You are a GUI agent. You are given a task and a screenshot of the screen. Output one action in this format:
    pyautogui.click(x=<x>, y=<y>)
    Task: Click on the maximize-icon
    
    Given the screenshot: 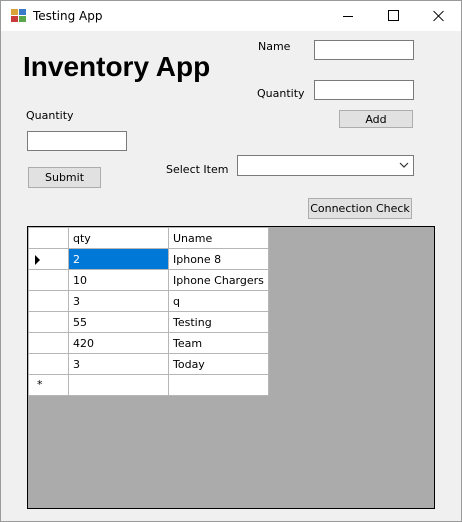 What is the action you would take?
    pyautogui.click(x=393, y=15)
    